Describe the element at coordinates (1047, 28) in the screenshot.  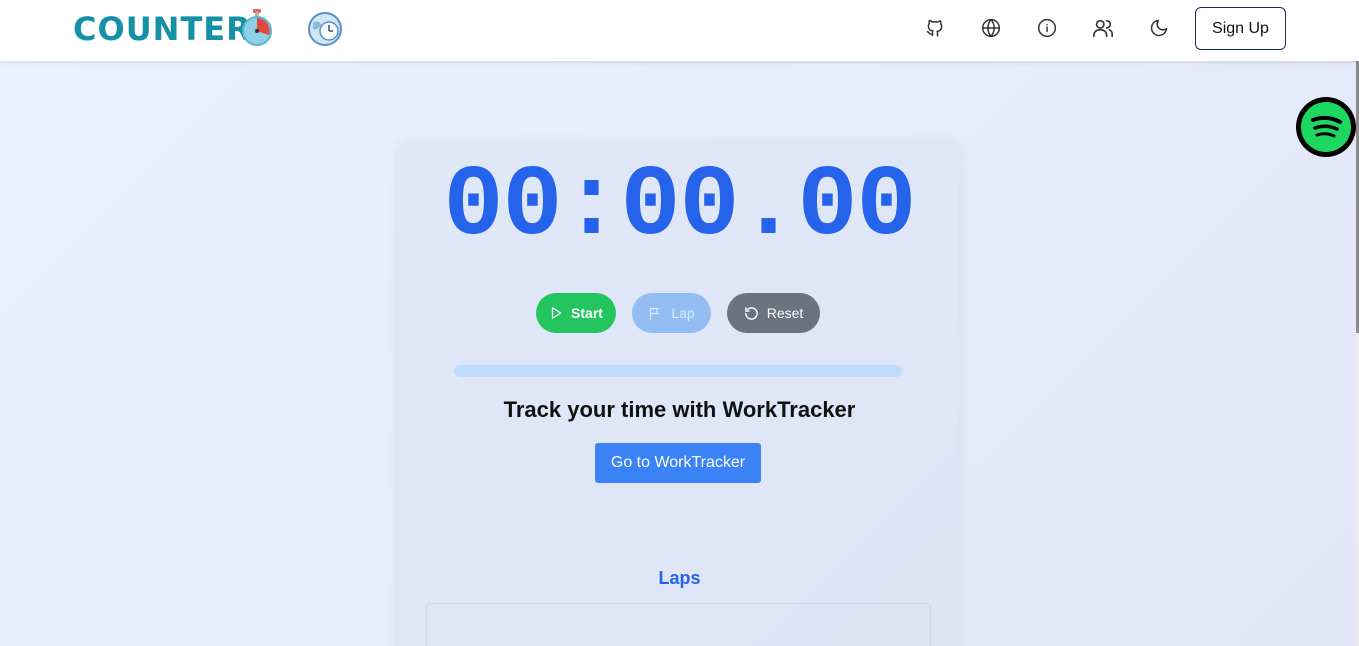
I see `info-icon` at that location.